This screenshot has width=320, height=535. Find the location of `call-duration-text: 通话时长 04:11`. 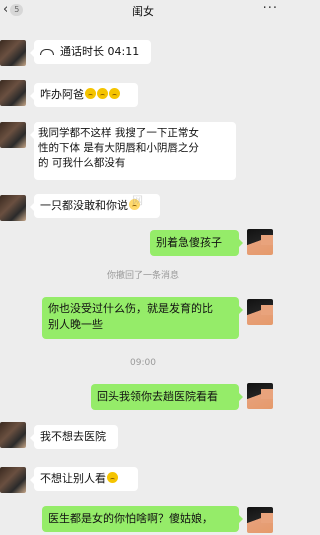

call-duration-text: 通话时长 04:11 is located at coordinates (100, 51).